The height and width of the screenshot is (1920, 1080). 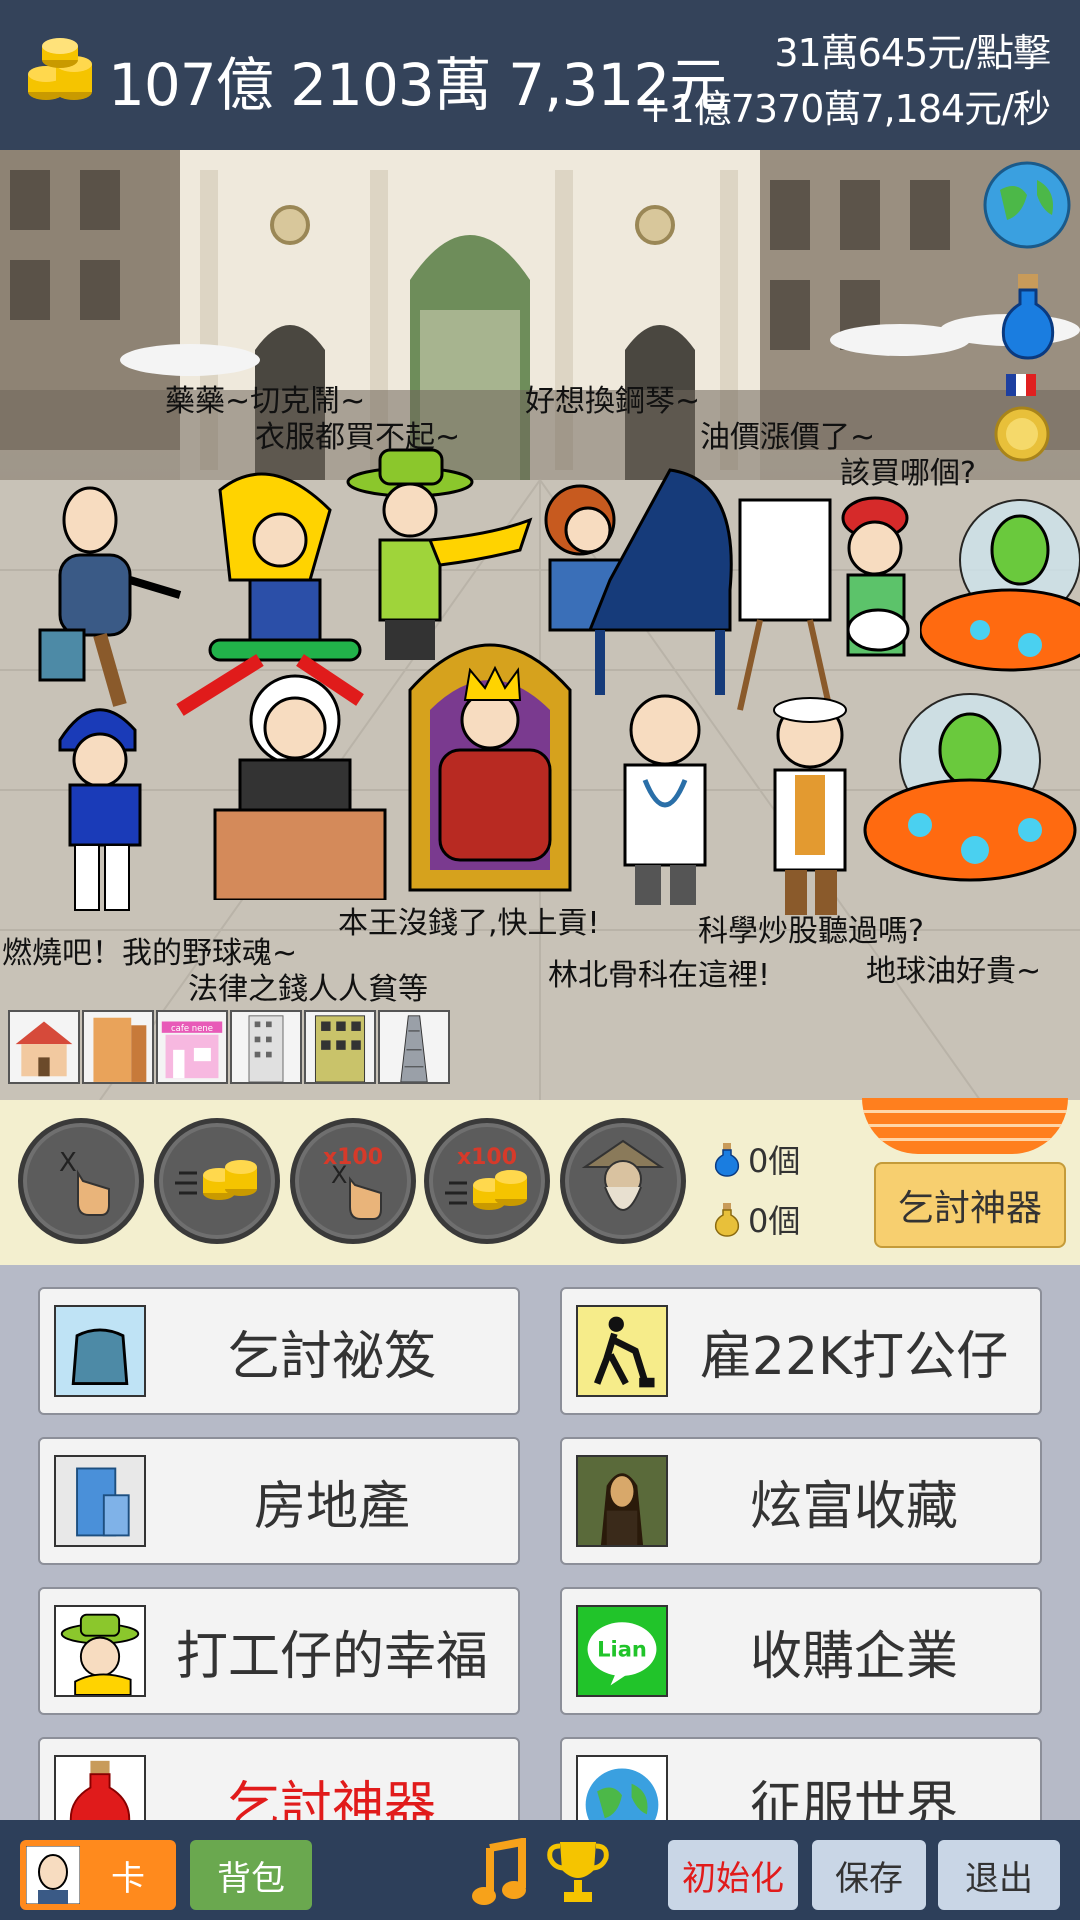 I want to click on sage-boost-button, so click(x=623, y=1181).